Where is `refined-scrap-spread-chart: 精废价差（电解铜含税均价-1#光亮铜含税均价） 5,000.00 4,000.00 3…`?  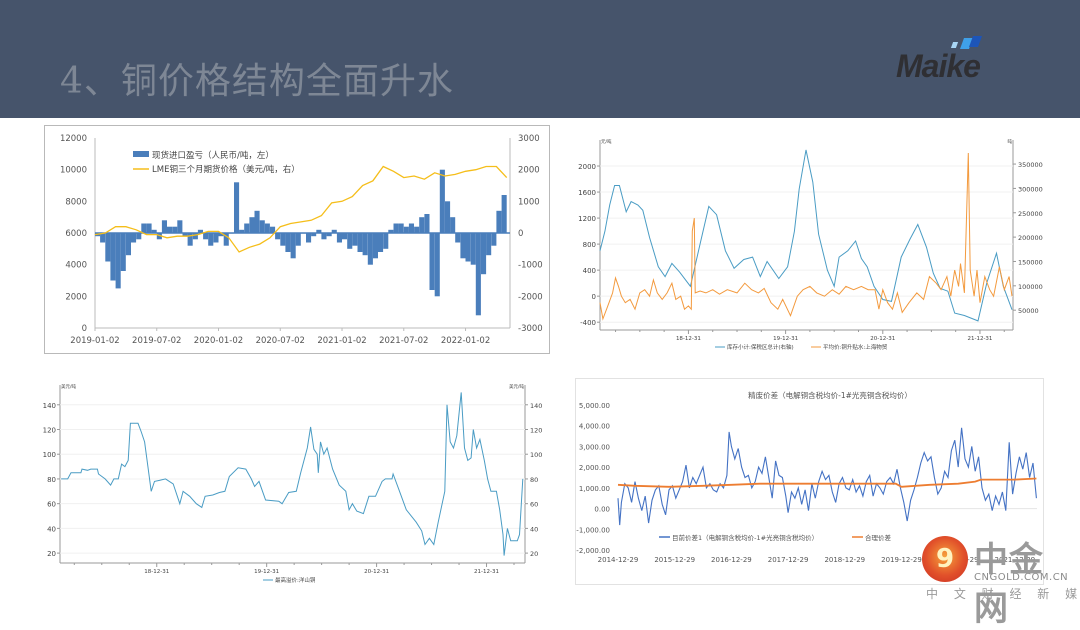
refined-scrap-spread-chart: 精废价差（电解铜含税均价-1#光亮铜含税均价） 5,000.00 4,000.00 3… is located at coordinates (806, 477).